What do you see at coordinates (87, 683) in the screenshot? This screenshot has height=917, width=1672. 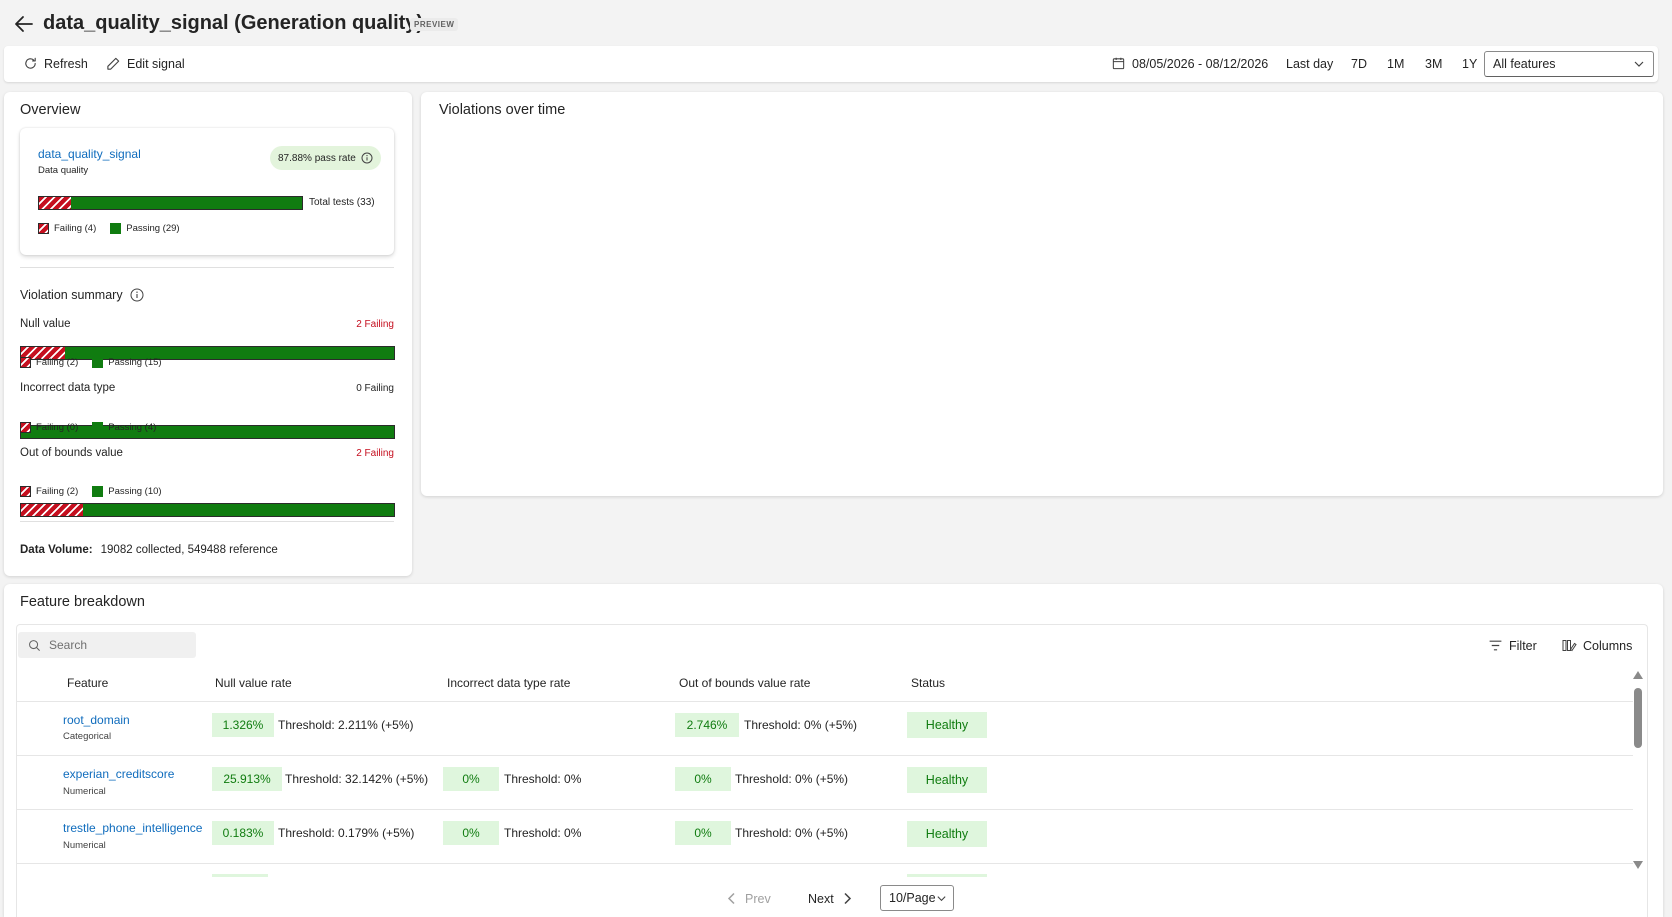 I see `column-header-feature: Feature` at bounding box center [87, 683].